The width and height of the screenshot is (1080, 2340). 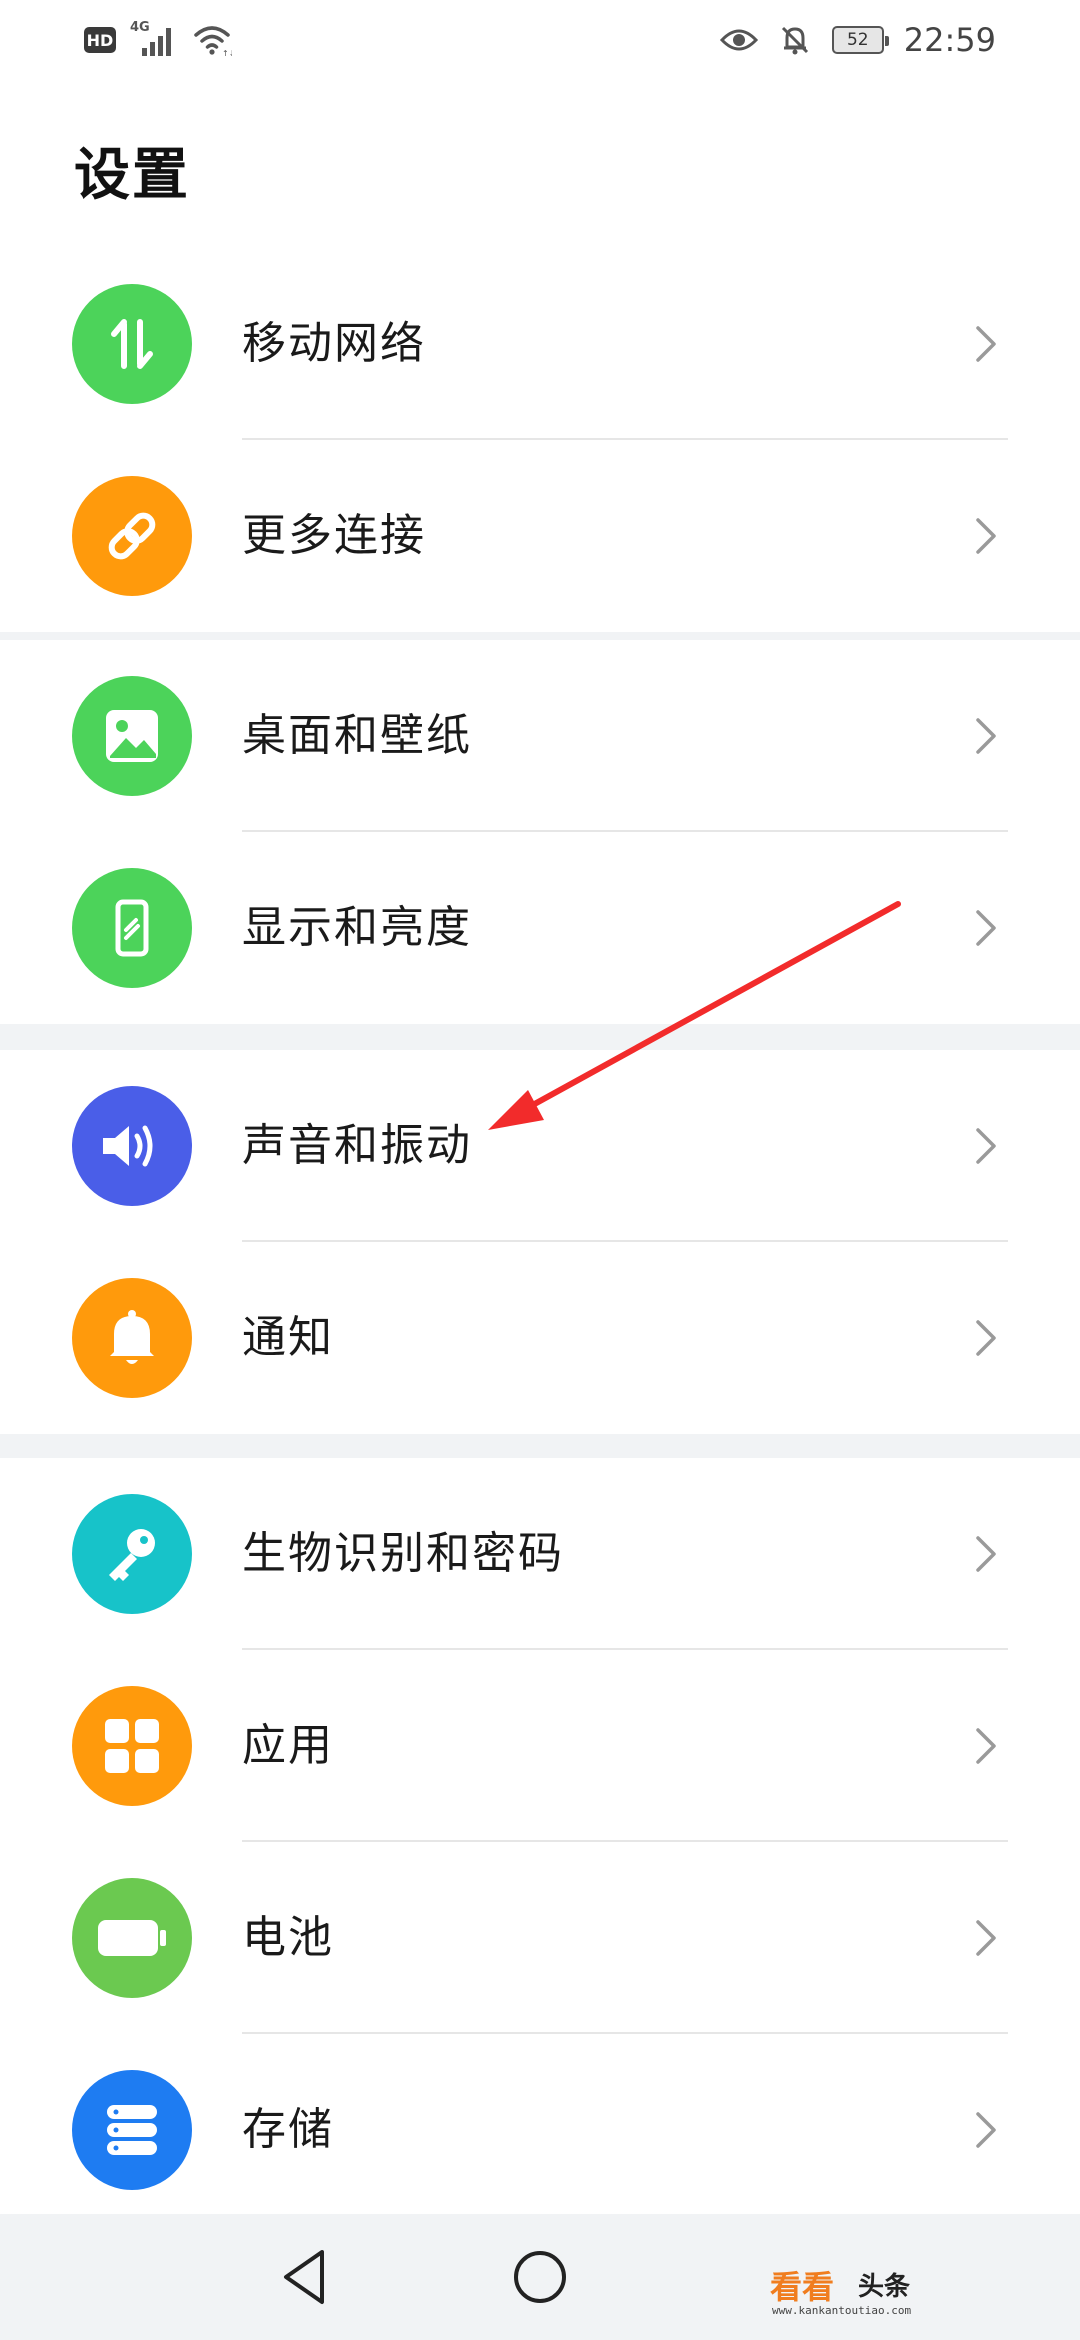 What do you see at coordinates (738, 40) in the screenshot?
I see `eye-icon` at bounding box center [738, 40].